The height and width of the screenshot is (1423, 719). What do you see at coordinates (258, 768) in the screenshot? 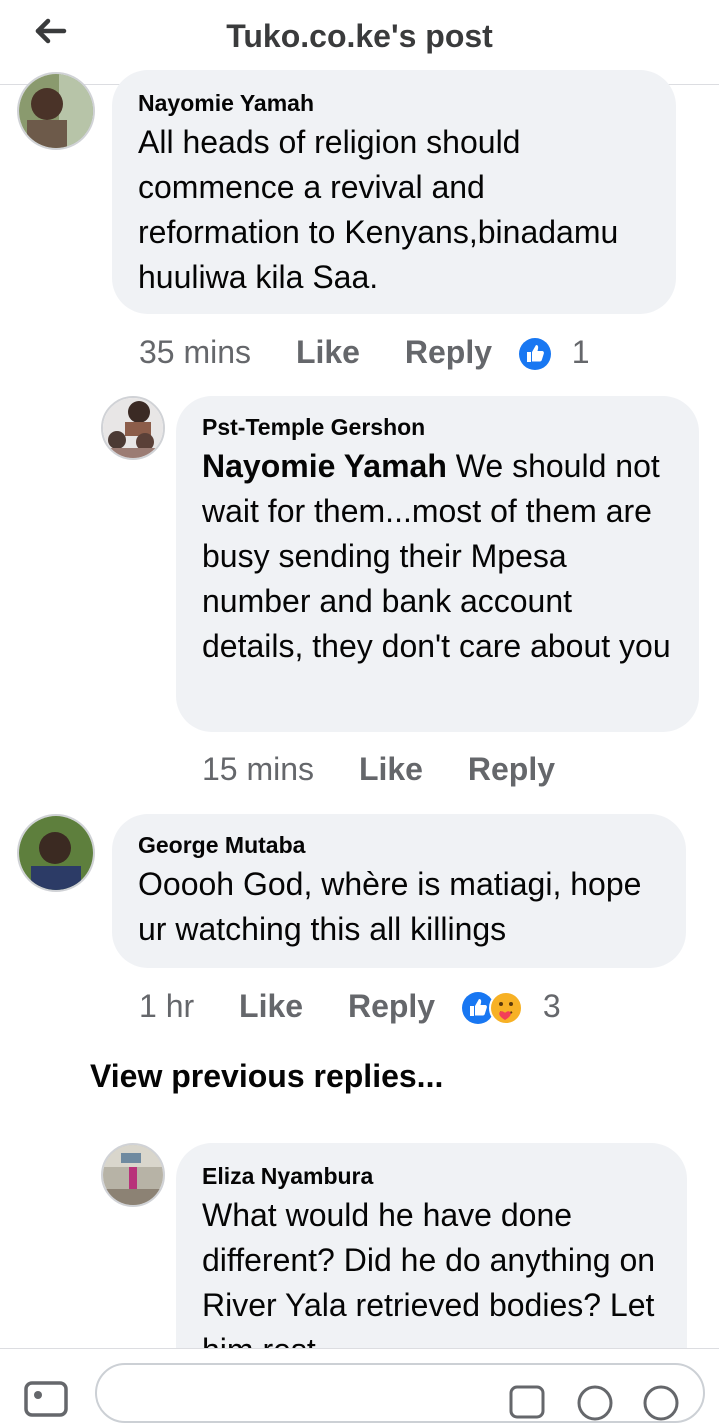
I see `comment-time: 15 mins` at bounding box center [258, 768].